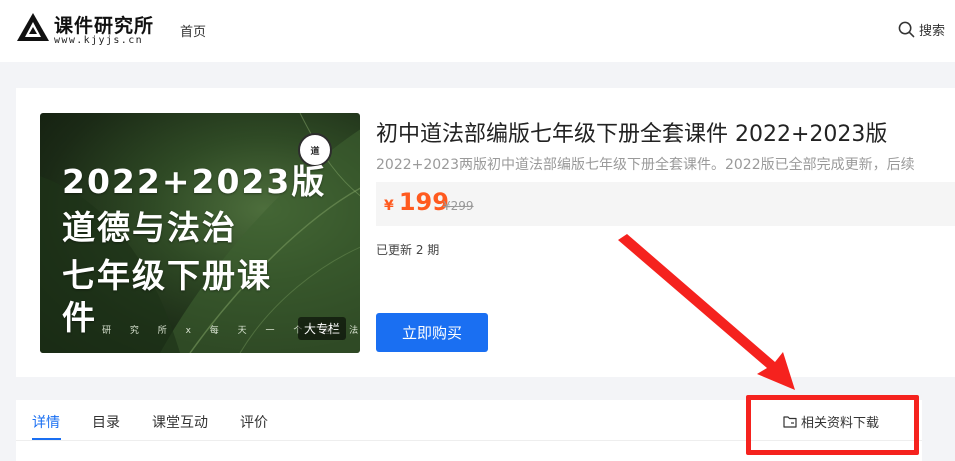 The image size is (955, 461). What do you see at coordinates (180, 422) in the screenshot?
I see `tab-class-interaction: 课堂互动` at bounding box center [180, 422].